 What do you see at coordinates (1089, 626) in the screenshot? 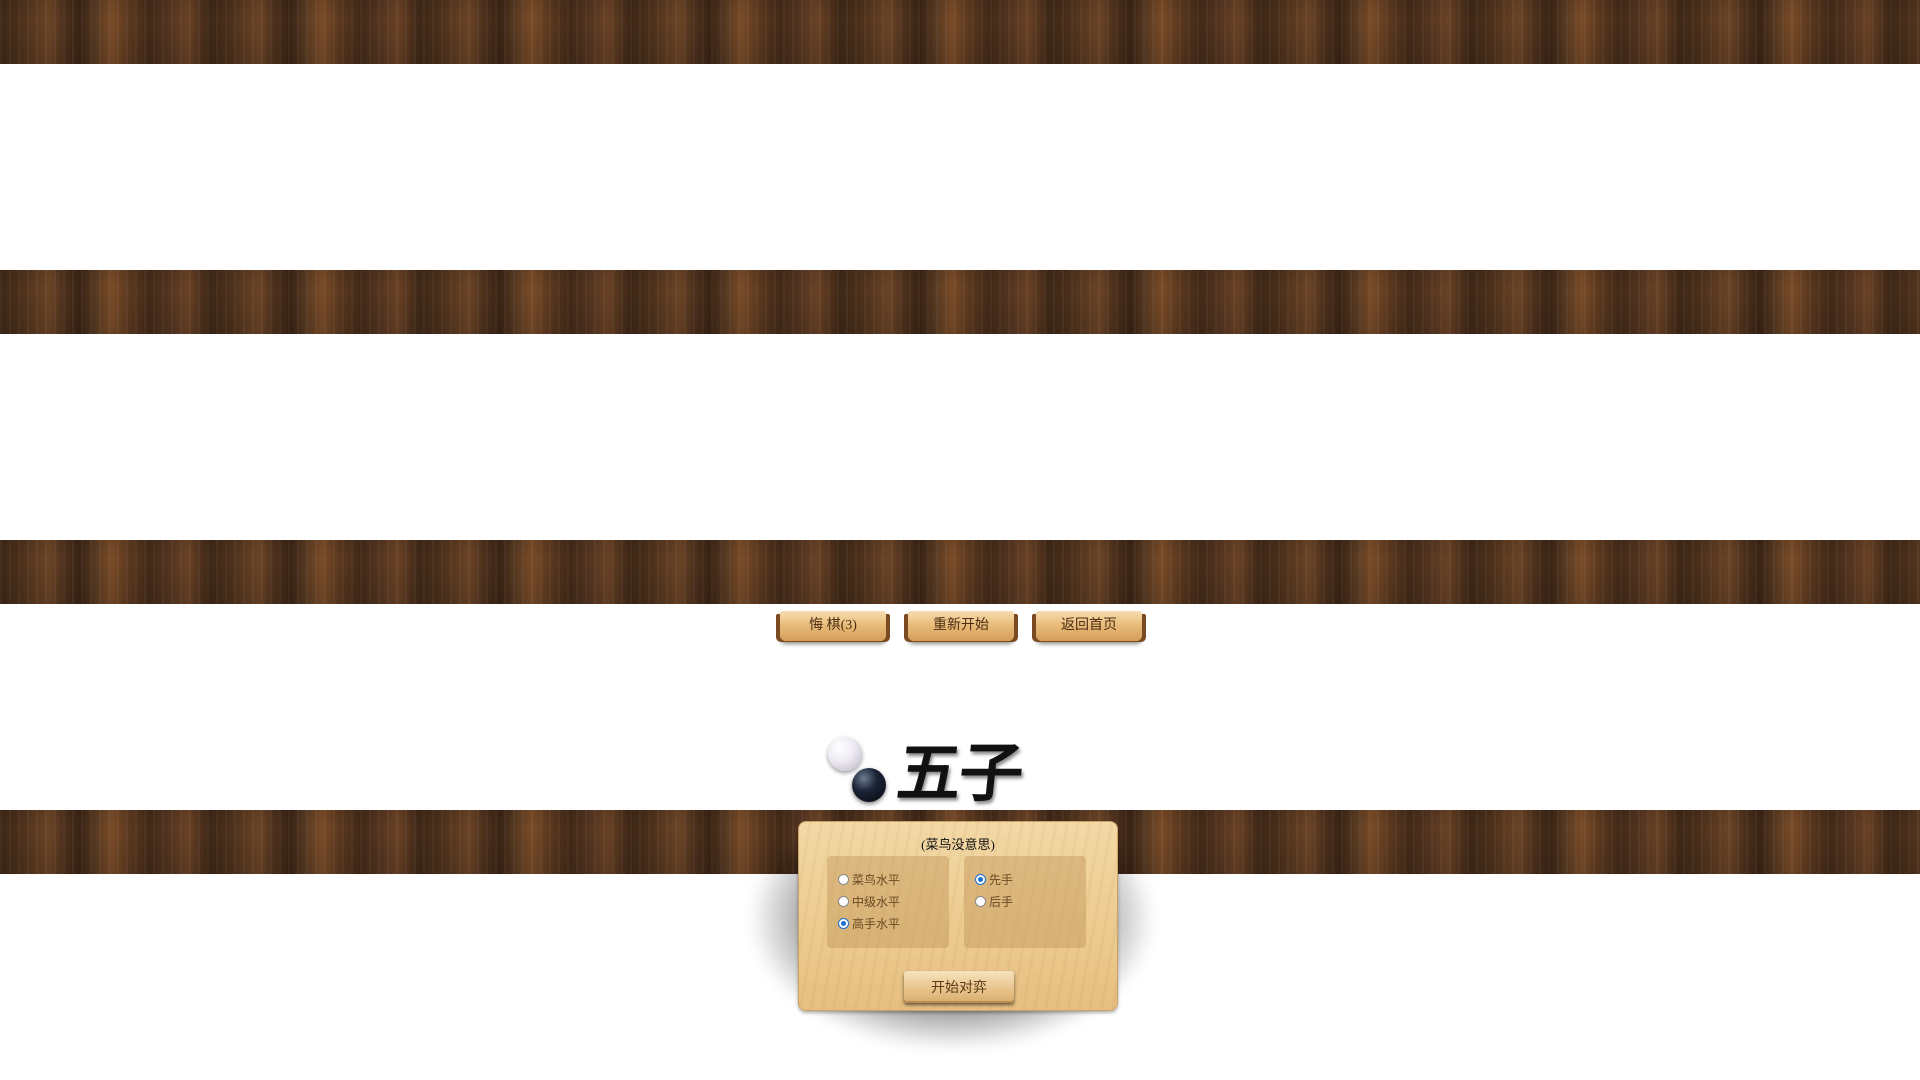
I see `home-button: 返回首页` at bounding box center [1089, 626].